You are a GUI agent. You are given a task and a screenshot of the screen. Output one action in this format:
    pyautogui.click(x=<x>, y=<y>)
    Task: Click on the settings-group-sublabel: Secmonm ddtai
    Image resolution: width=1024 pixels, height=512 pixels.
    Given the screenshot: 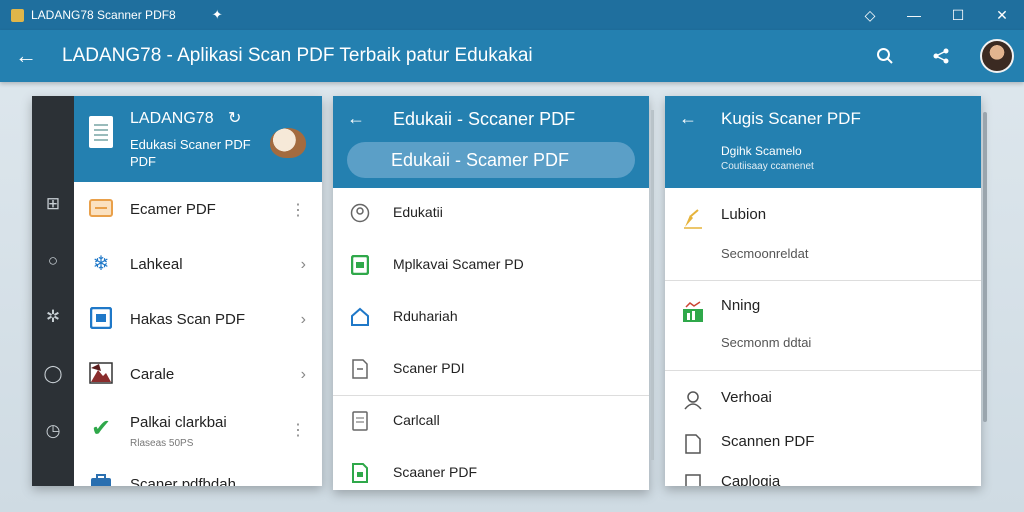 What is the action you would take?
    pyautogui.click(x=766, y=342)
    